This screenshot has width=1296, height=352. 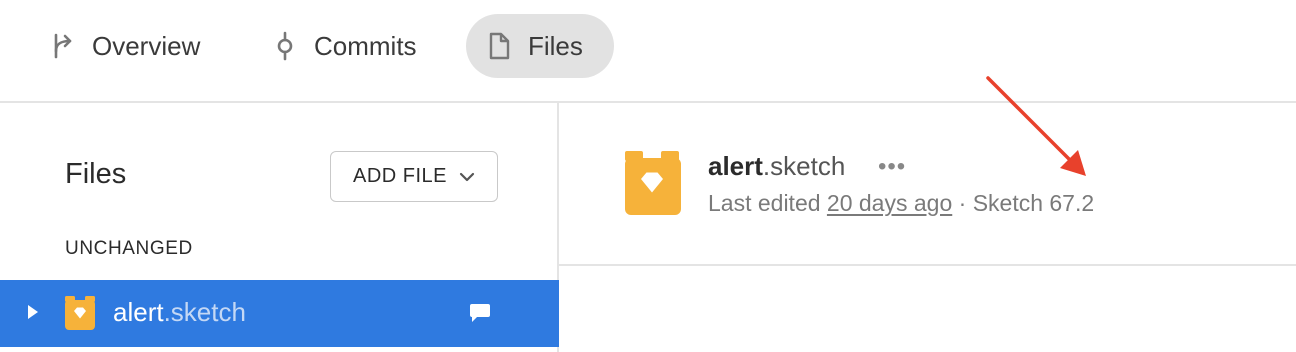 I want to click on tab-commits: Commits, so click(x=343, y=46).